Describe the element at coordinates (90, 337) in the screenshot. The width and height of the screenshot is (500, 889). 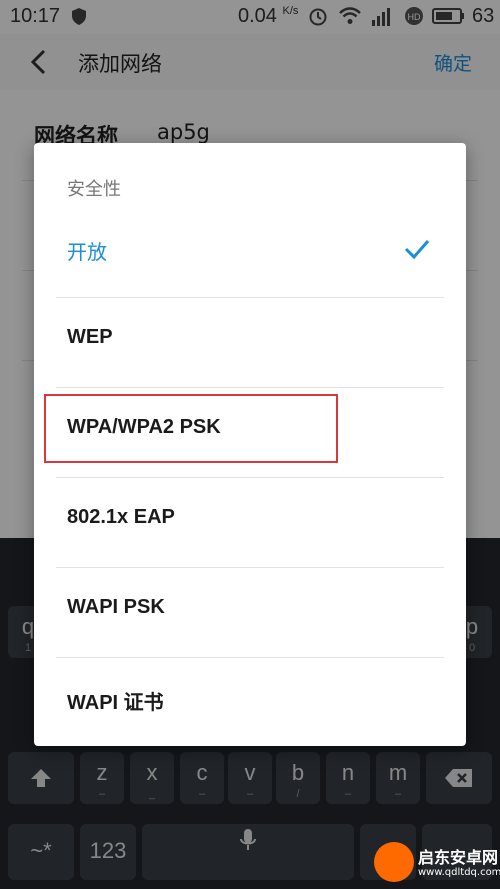
I see `option-label: WEP` at that location.